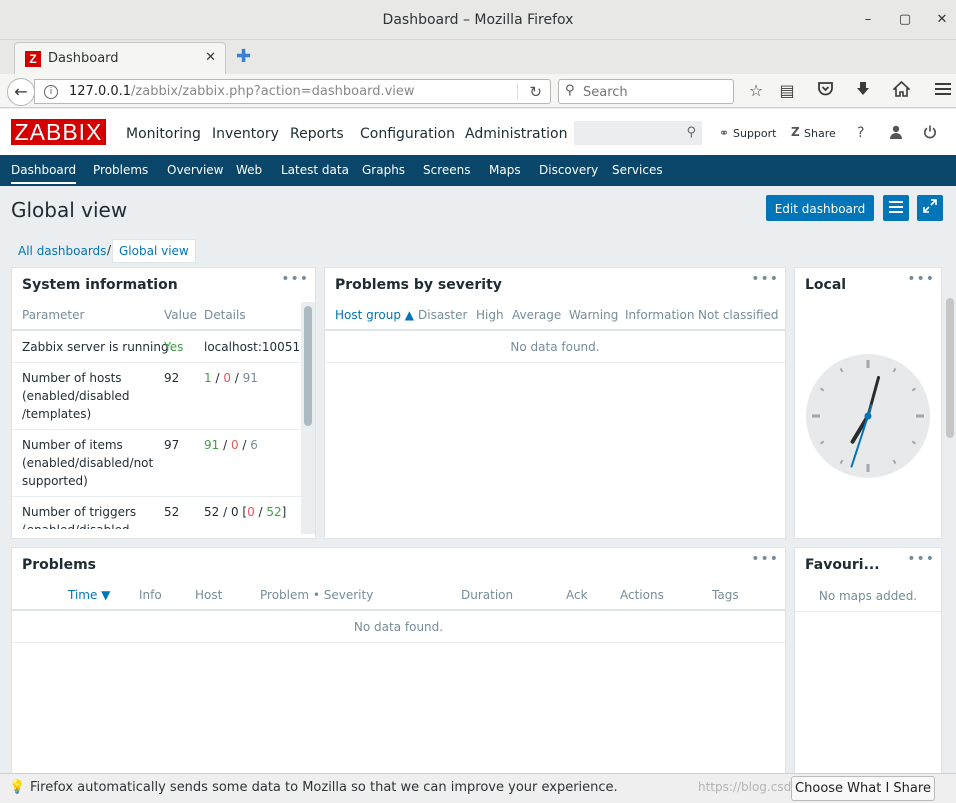  Describe the element at coordinates (195, 170) in the screenshot. I see `submenu-overview: Overview` at that location.